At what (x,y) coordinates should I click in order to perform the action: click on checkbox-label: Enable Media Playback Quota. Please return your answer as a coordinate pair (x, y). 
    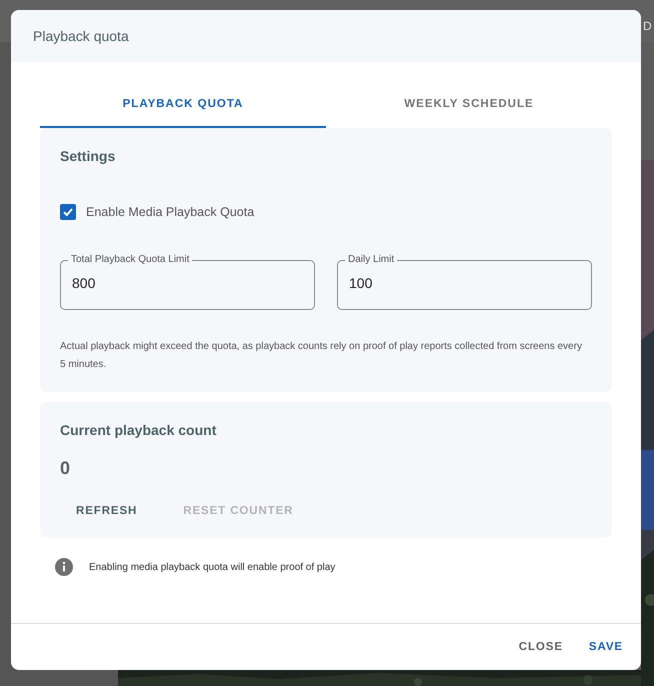
    Looking at the image, I should click on (170, 212).